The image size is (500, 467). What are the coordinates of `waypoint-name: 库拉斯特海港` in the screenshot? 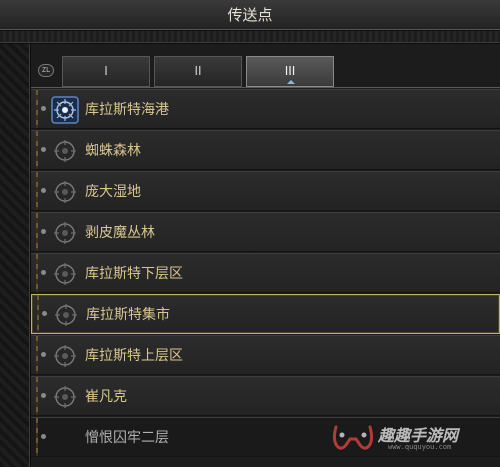 It's located at (127, 110).